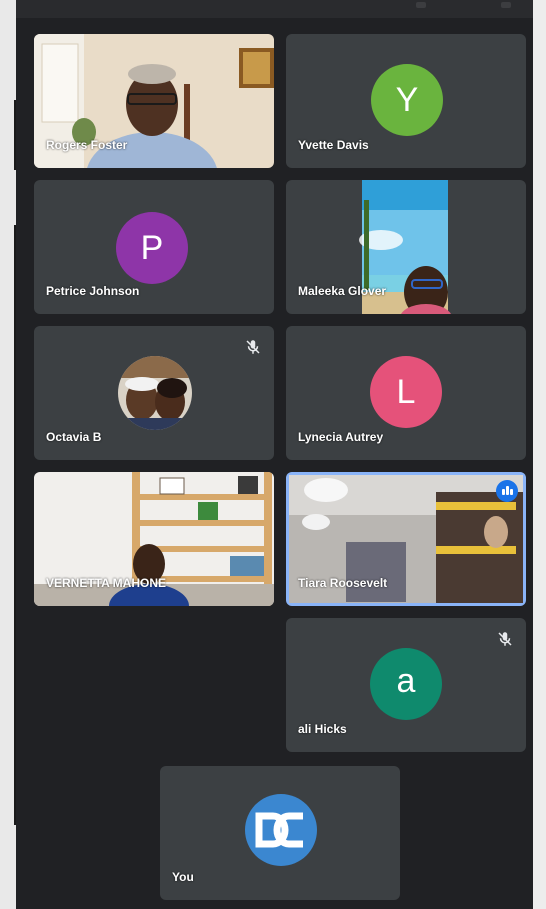 The height and width of the screenshot is (909, 546). I want to click on participant-name: Yvette Davis, so click(333, 145).